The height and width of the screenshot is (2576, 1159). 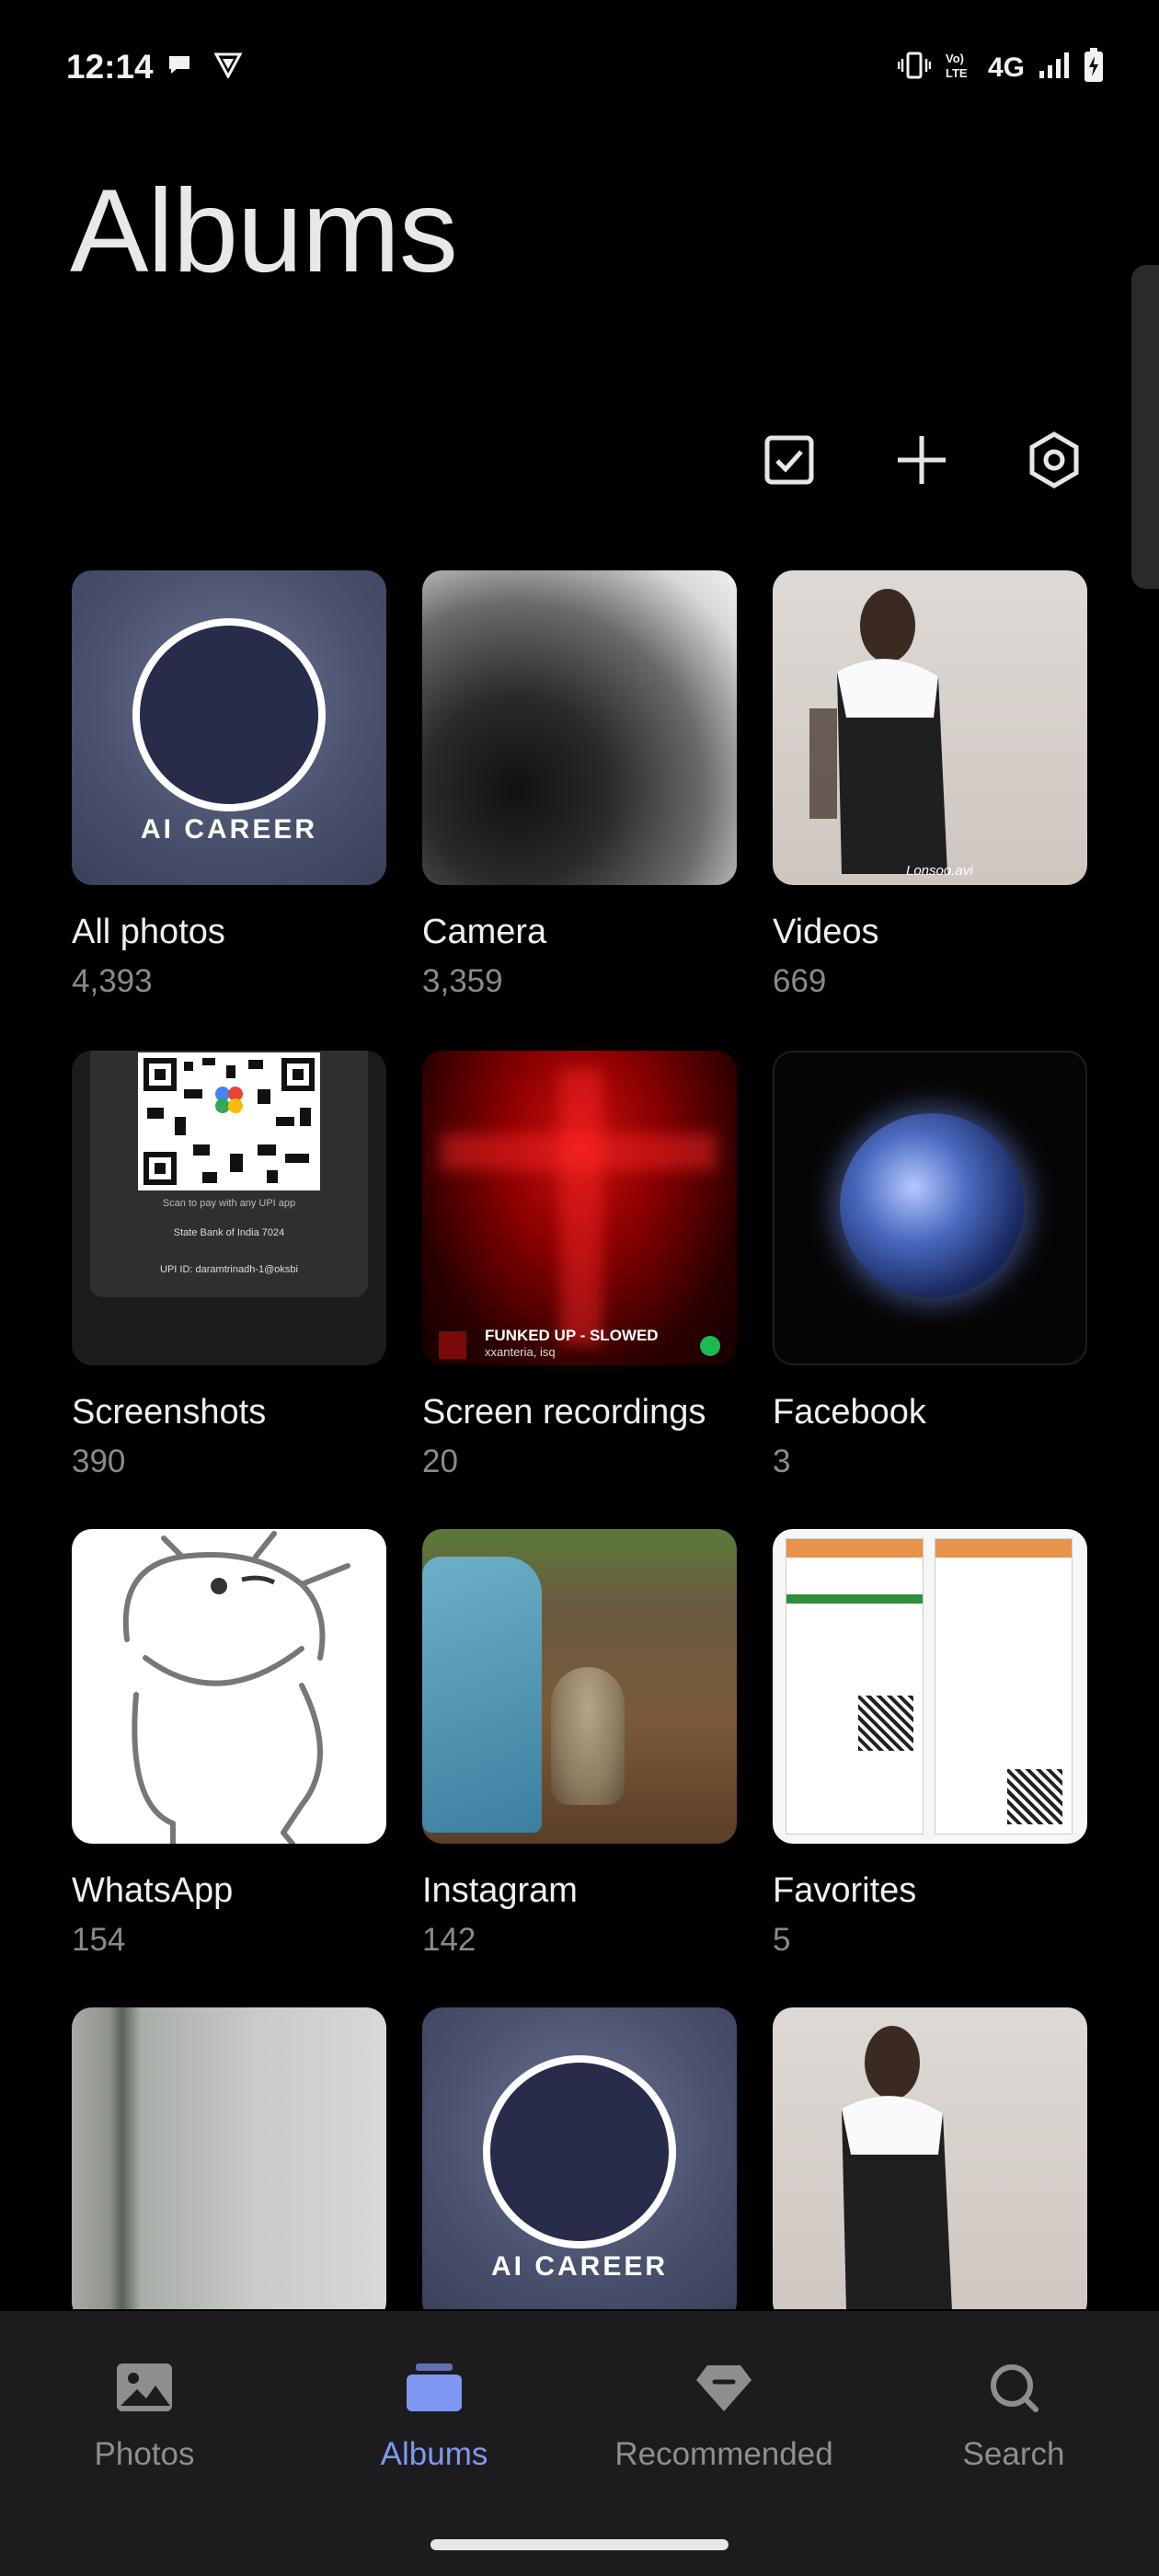 What do you see at coordinates (144, 2454) in the screenshot?
I see `nav-label: Photos` at bounding box center [144, 2454].